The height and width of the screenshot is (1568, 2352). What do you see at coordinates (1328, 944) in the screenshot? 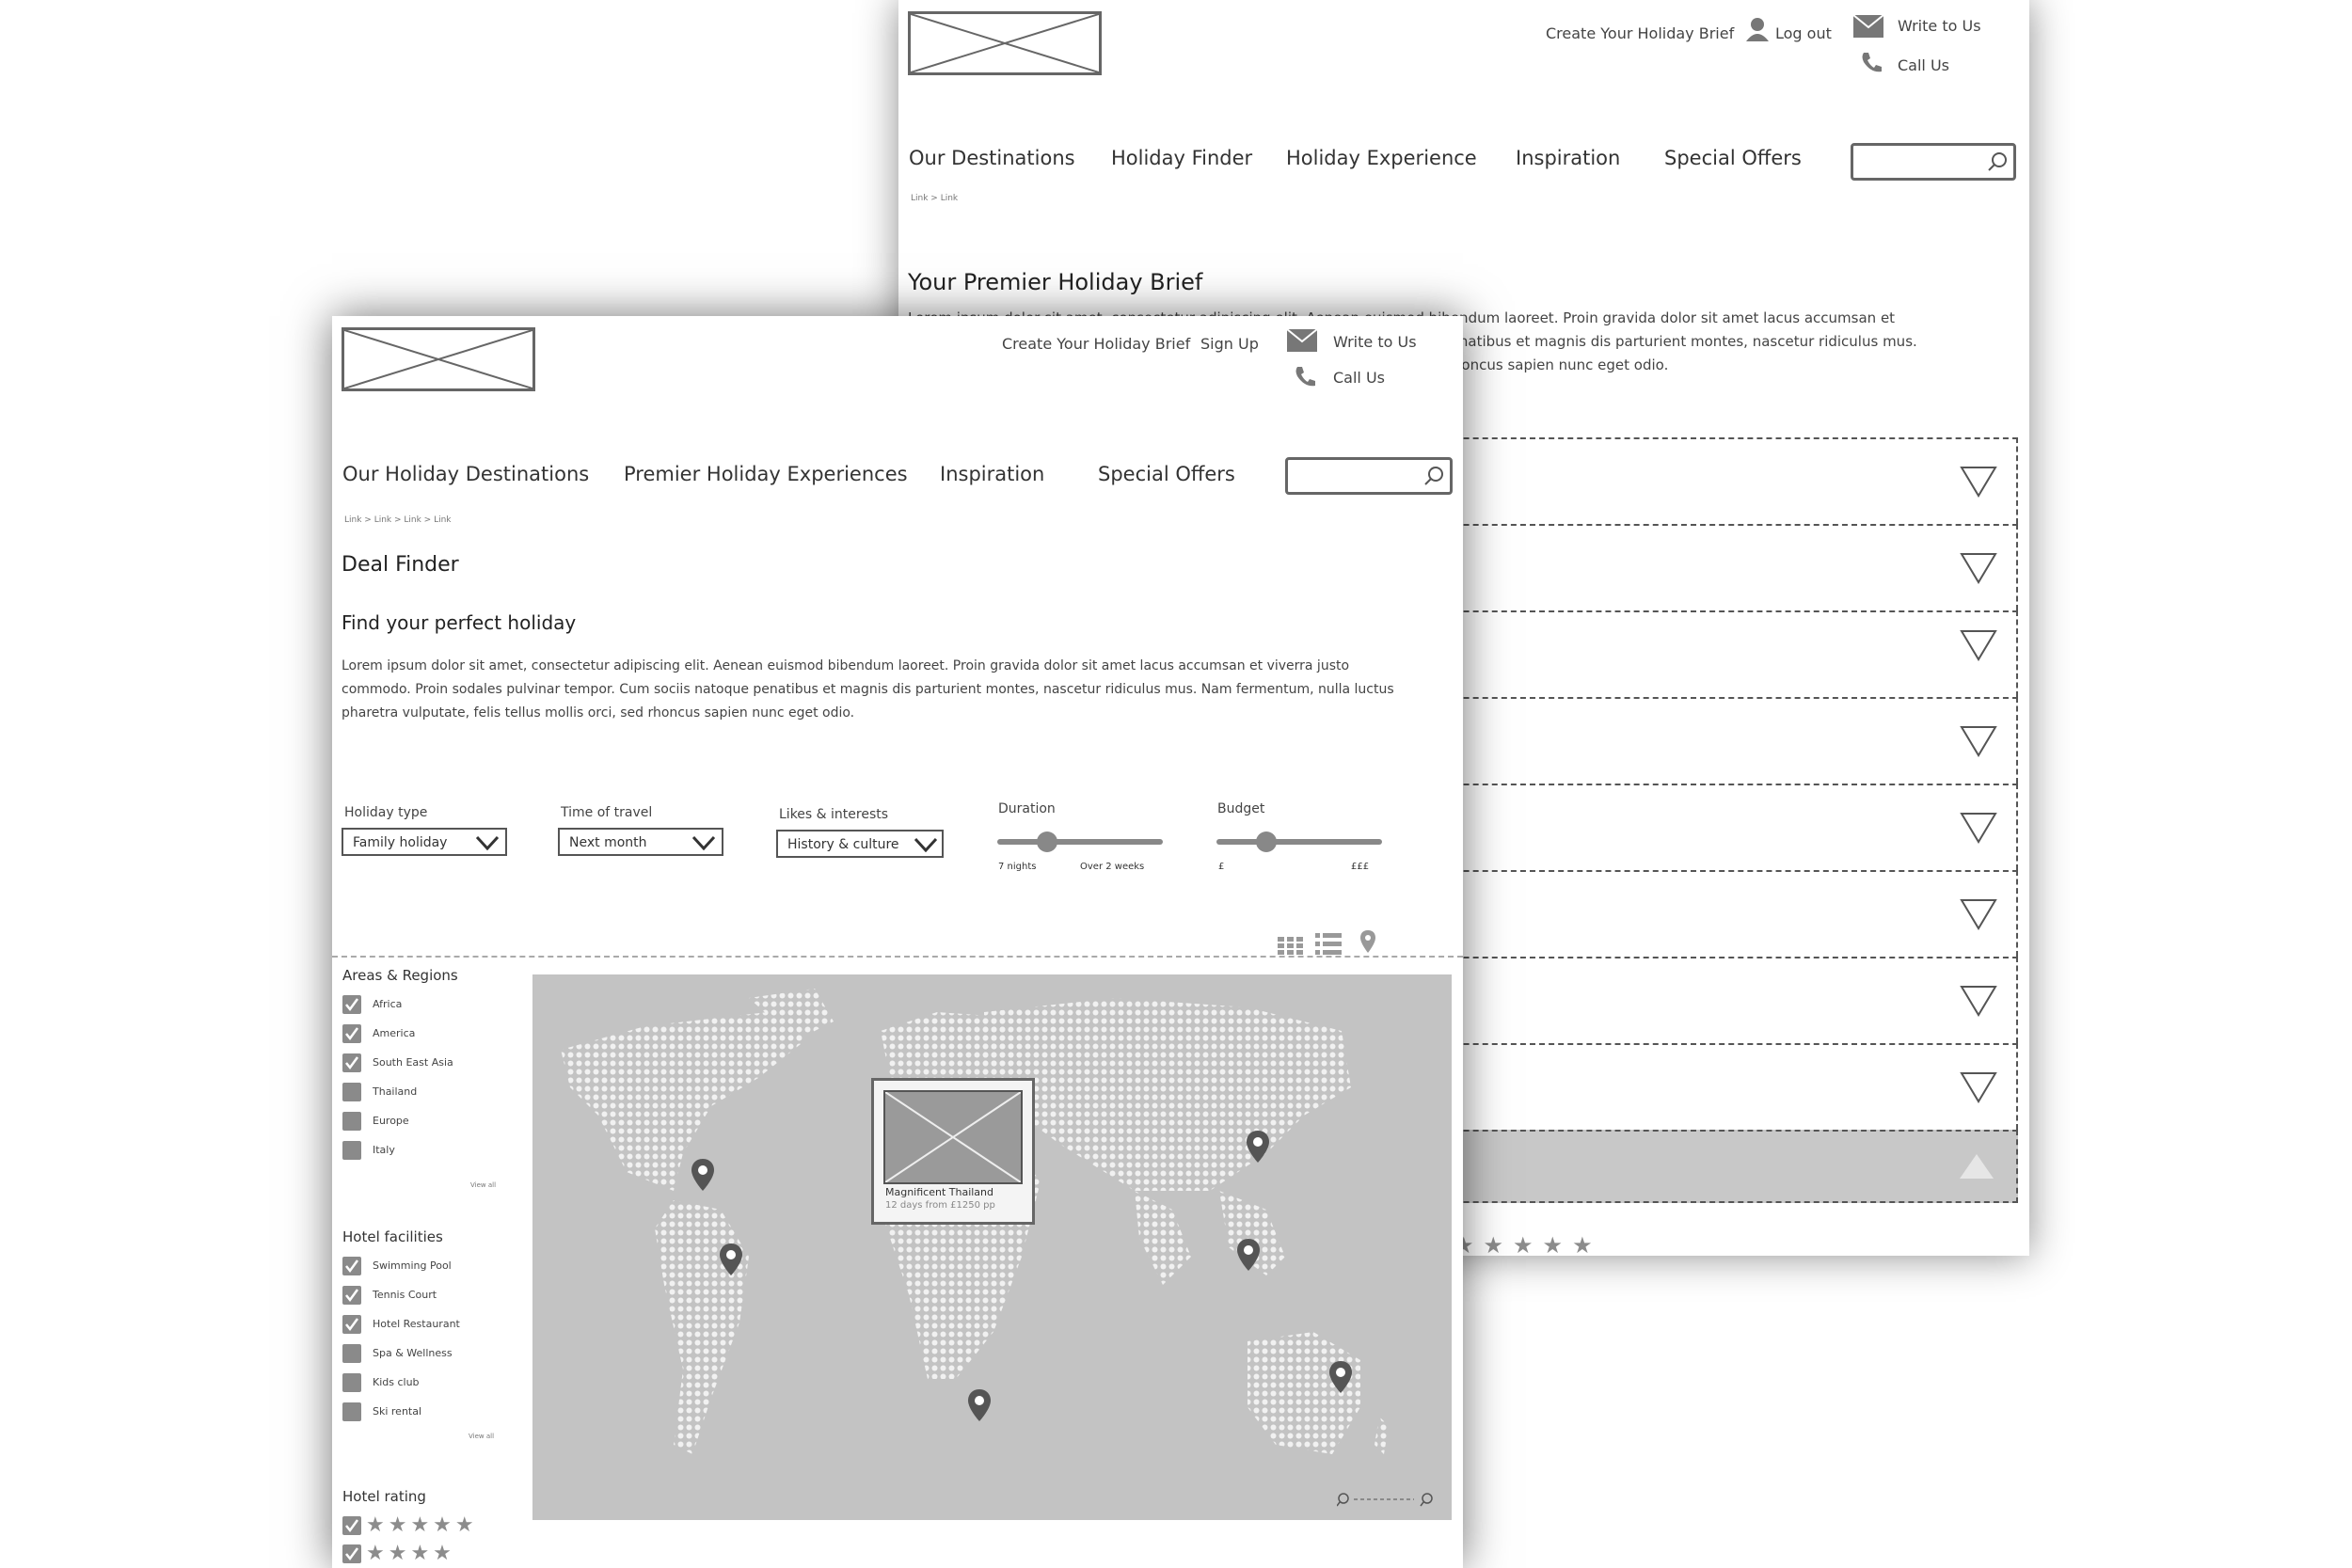
I see `list-view-icon` at bounding box center [1328, 944].